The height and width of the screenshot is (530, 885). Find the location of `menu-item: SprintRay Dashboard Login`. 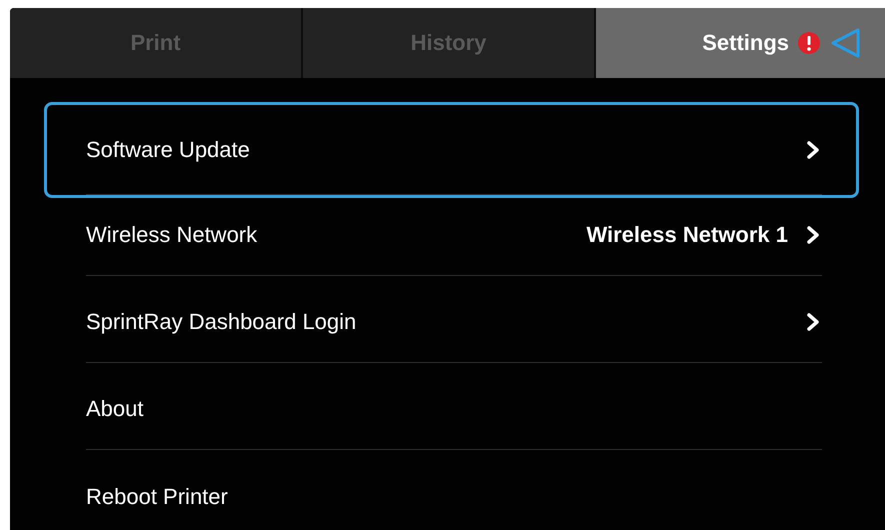

menu-item: SprintRay Dashboard Login is located at coordinates (454, 322).